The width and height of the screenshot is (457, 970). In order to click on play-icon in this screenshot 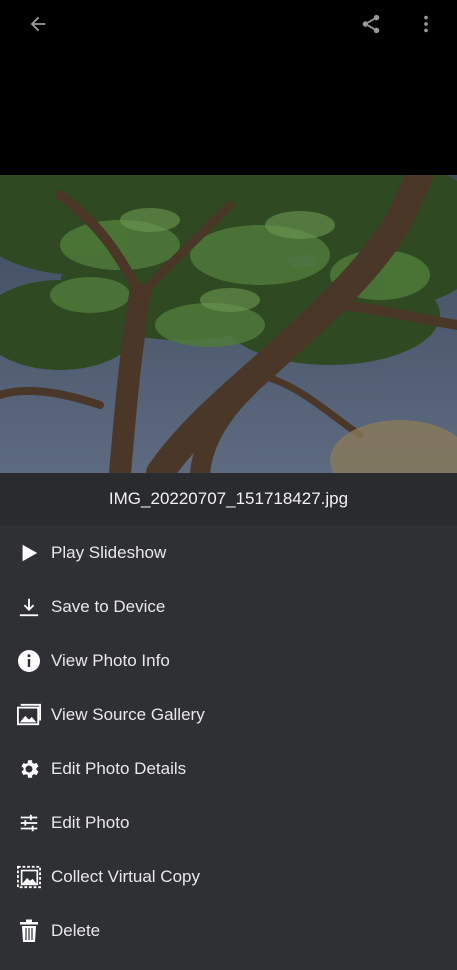, I will do `click(29, 553)`.